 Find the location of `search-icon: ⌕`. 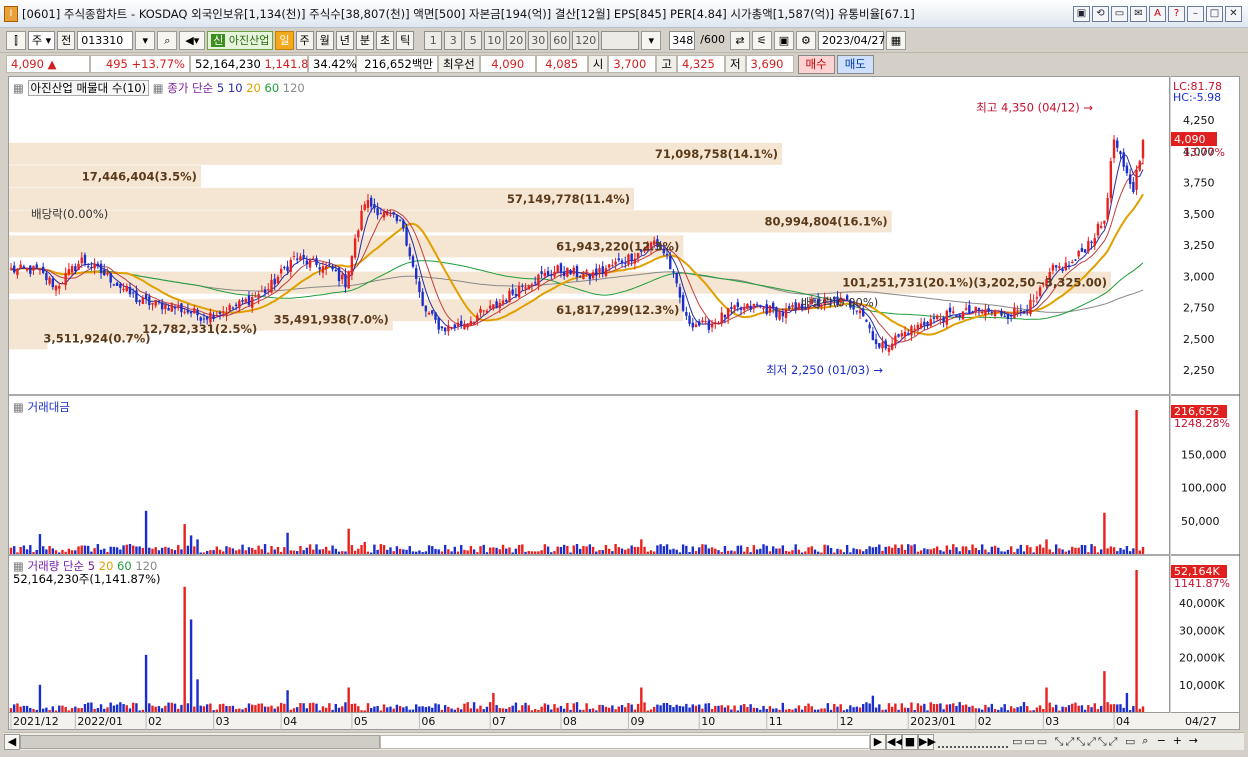

search-icon: ⌕ is located at coordinates (167, 40).